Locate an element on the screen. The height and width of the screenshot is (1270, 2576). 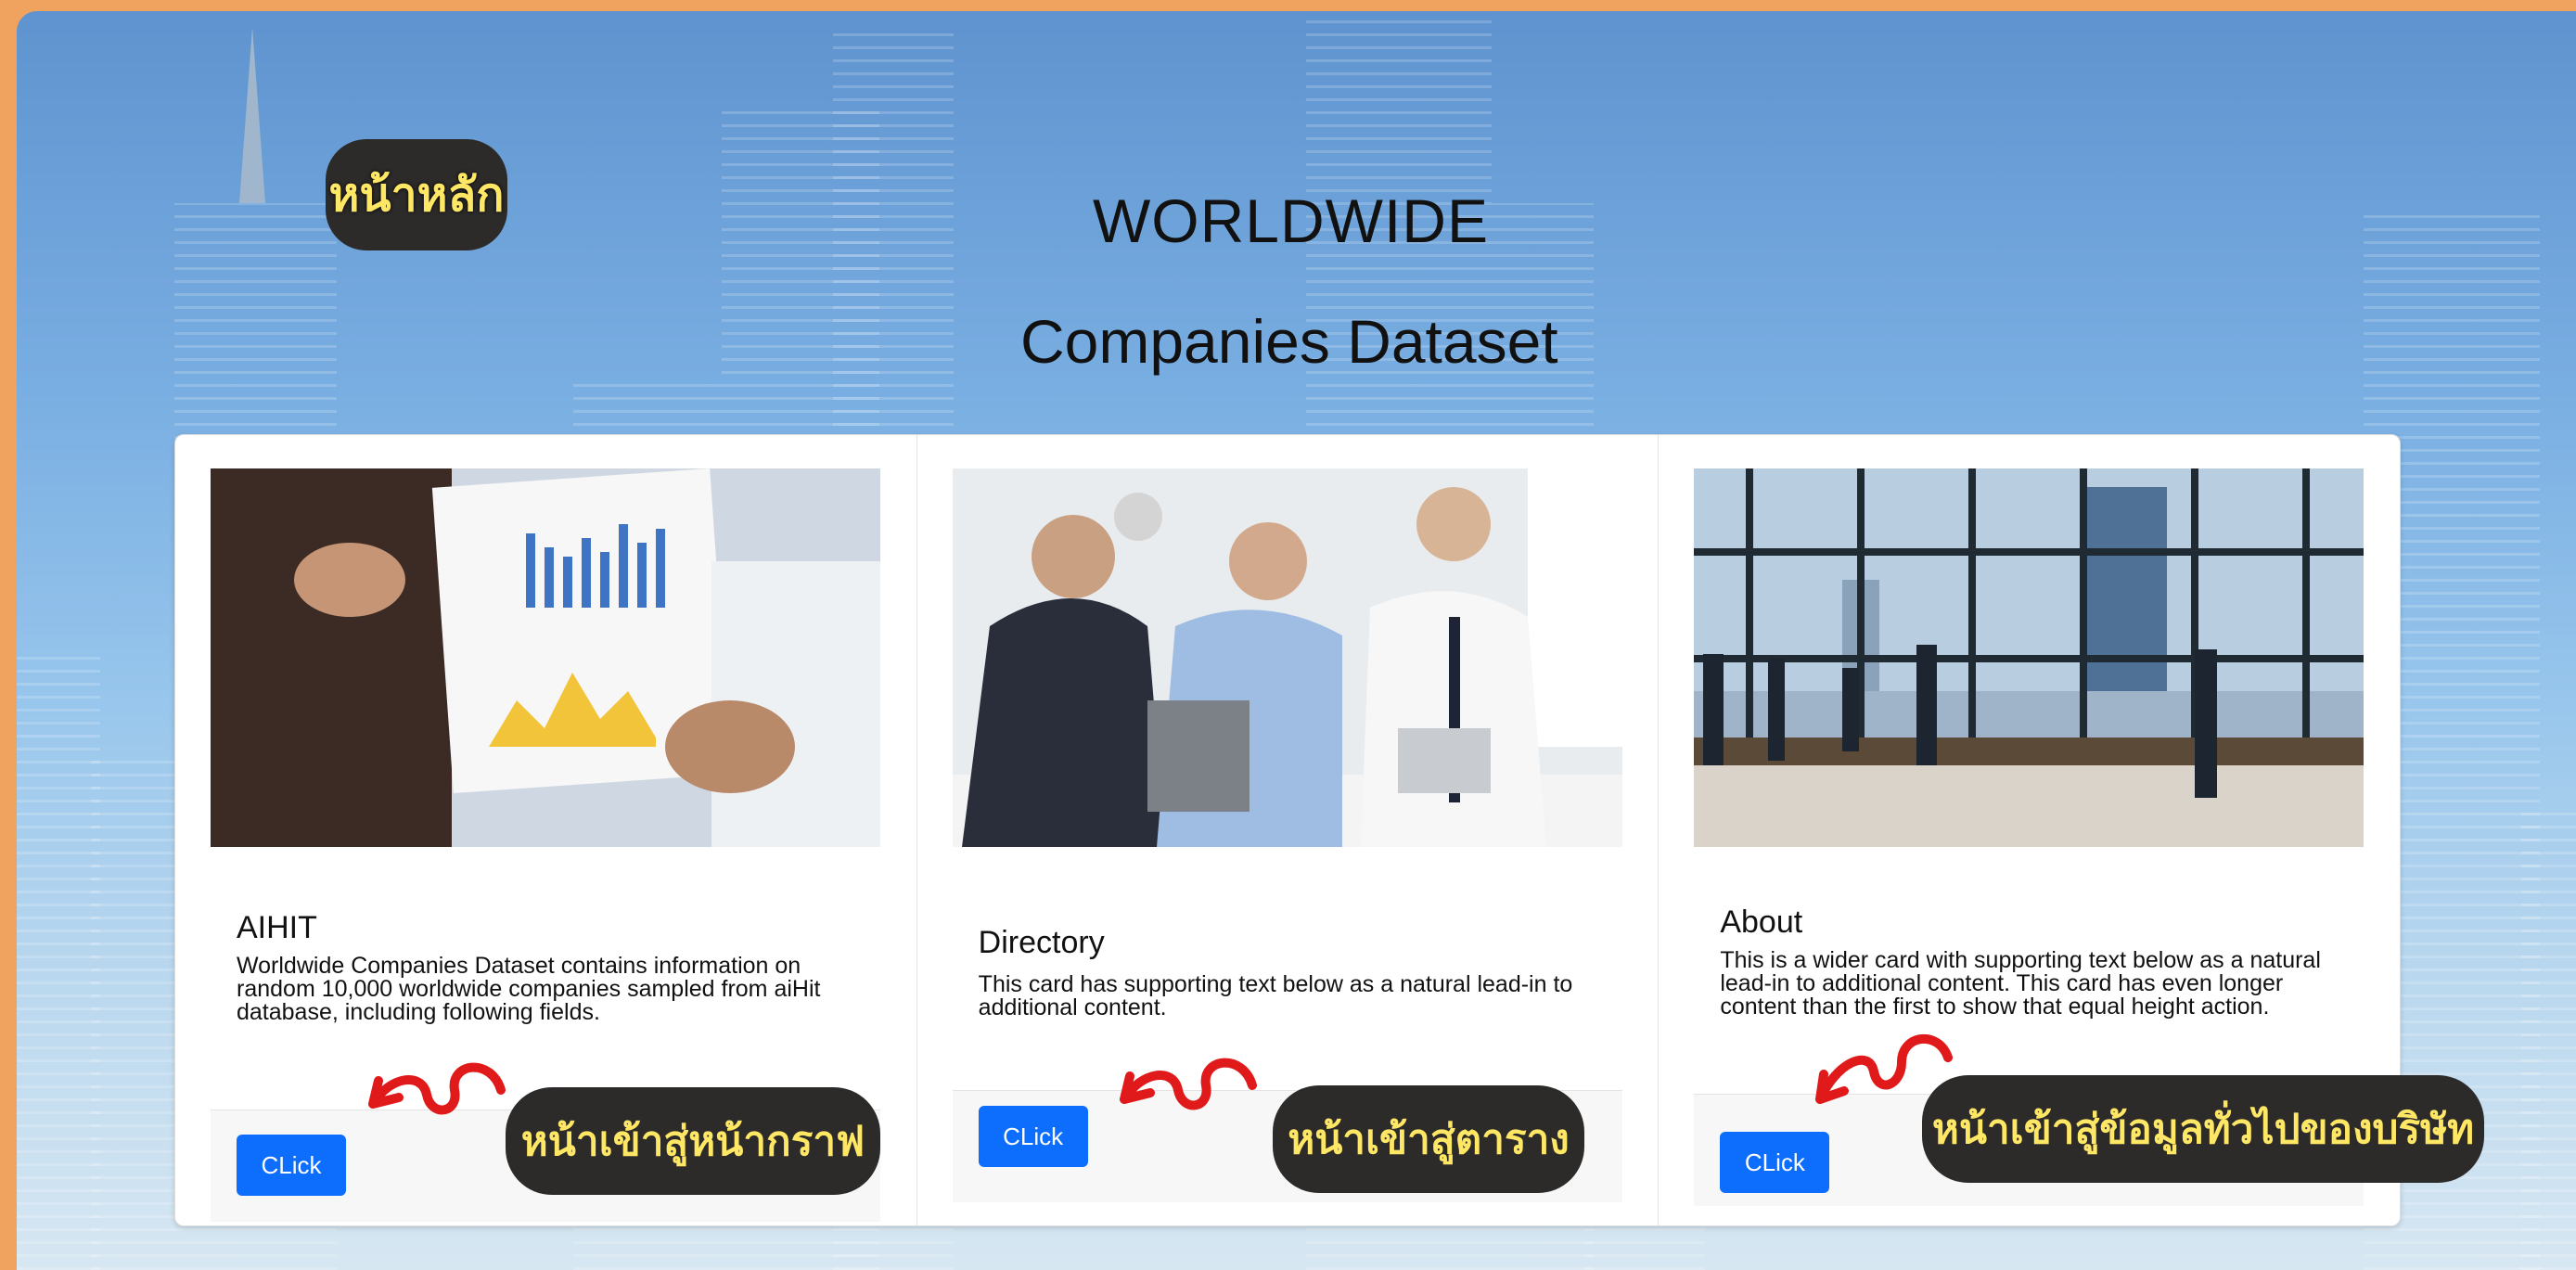
aihit-click-button: CLick is located at coordinates (291, 1165).